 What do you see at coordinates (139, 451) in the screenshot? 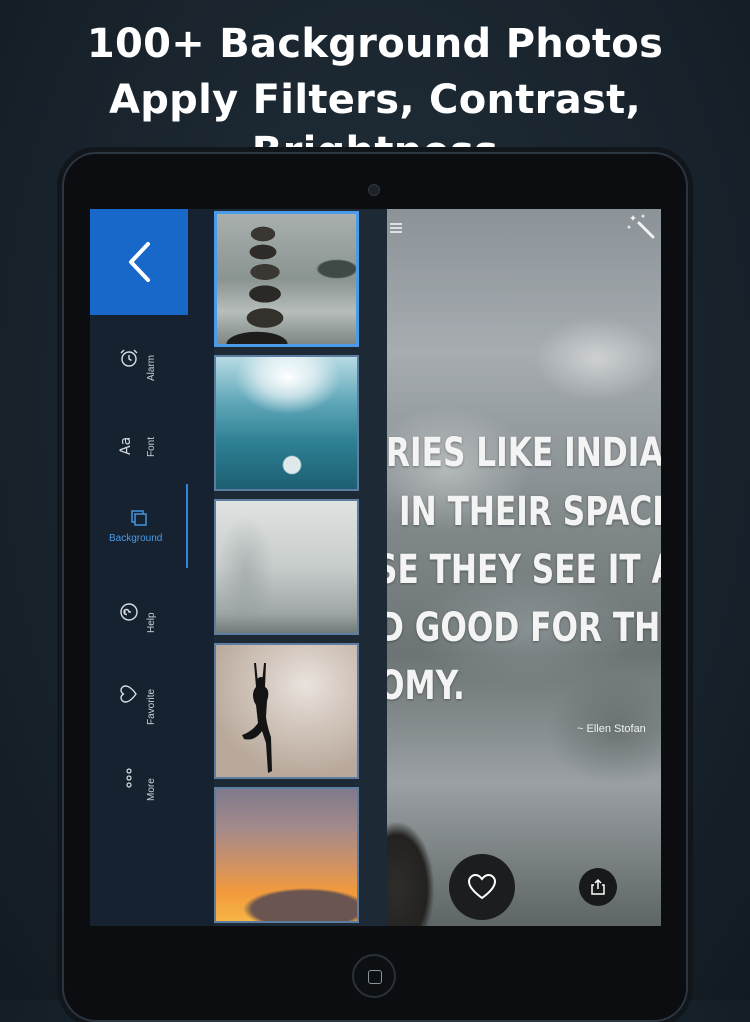
I see `nav-item-font: Aa Font` at bounding box center [139, 451].